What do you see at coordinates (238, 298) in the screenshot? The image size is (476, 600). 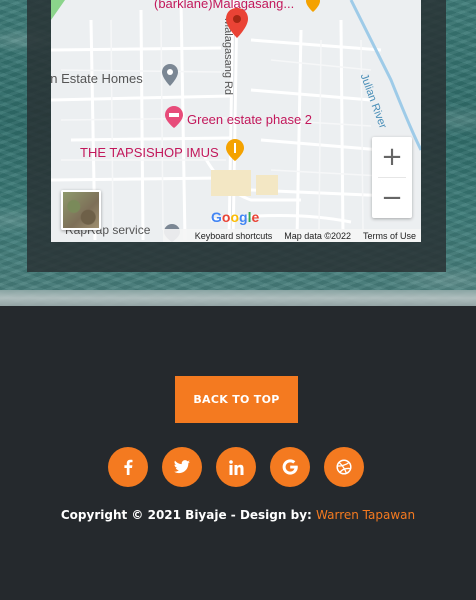 I see `foam-strip` at bounding box center [238, 298].